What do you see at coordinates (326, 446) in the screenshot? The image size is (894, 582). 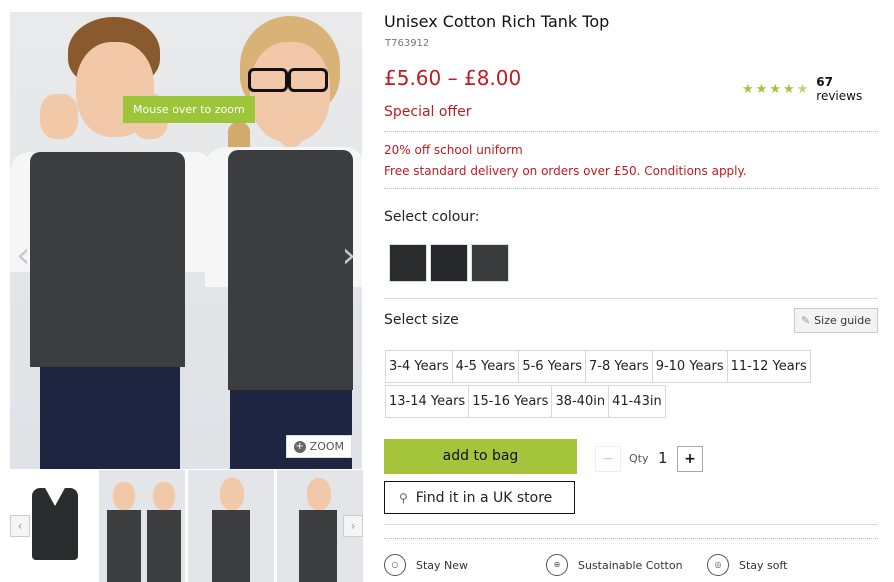 I see `zoom-label: ZOOM` at bounding box center [326, 446].